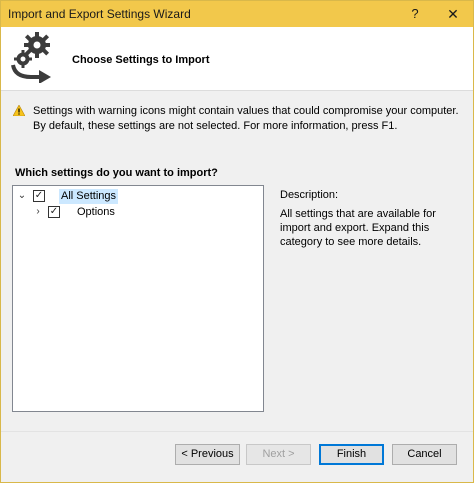  Describe the element at coordinates (39, 196) in the screenshot. I see `all-settings-checkbox: ✓` at that location.